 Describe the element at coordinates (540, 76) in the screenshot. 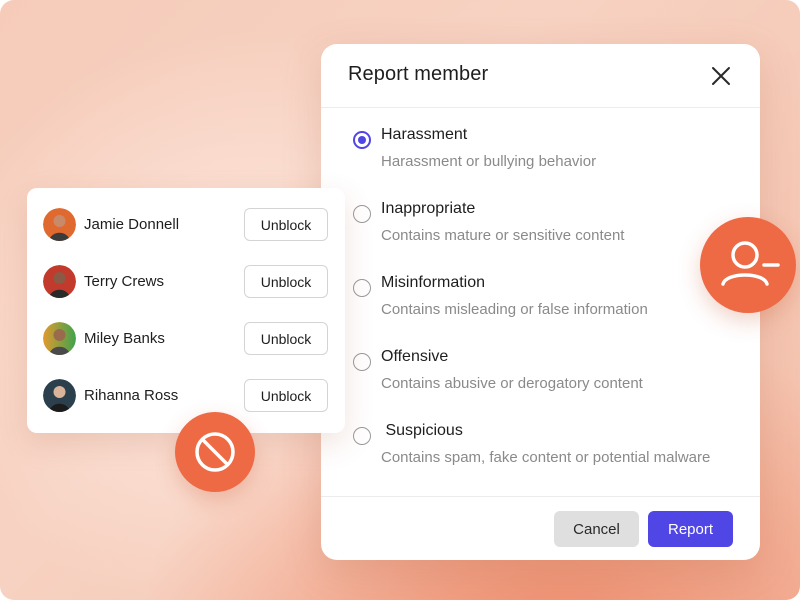

I see `dialog-header: Report member` at that location.